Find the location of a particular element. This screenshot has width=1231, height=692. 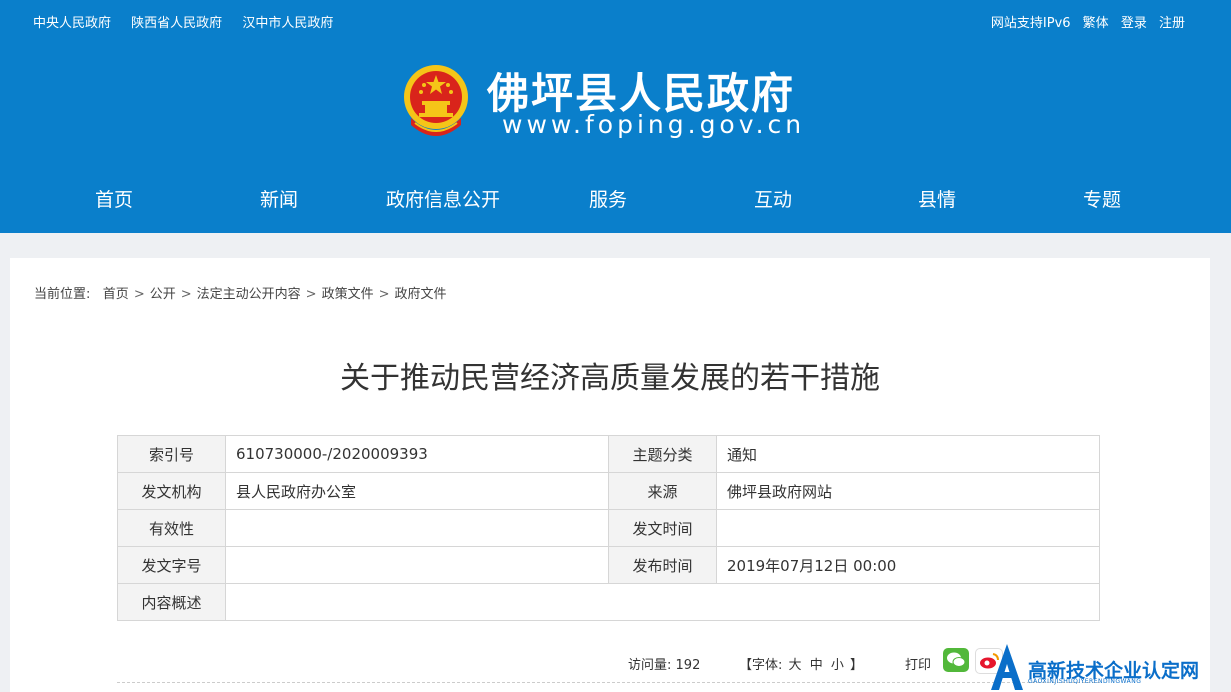

nav-topics: 专题 is located at coordinates (1102, 198).